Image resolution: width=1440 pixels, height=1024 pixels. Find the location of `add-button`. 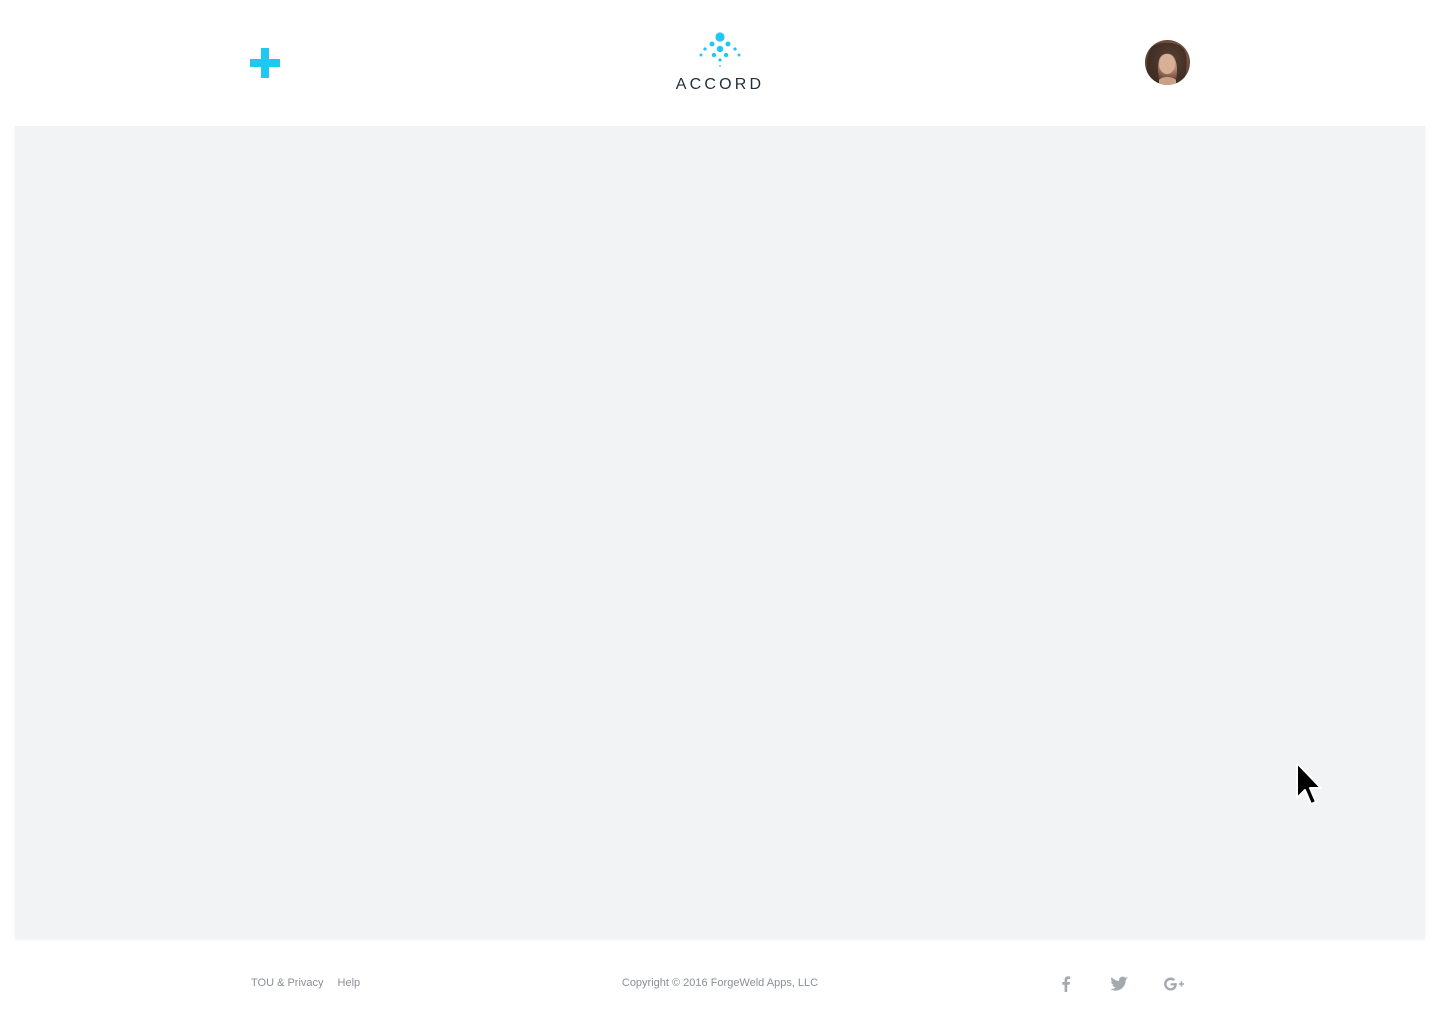

add-button is located at coordinates (265, 63).